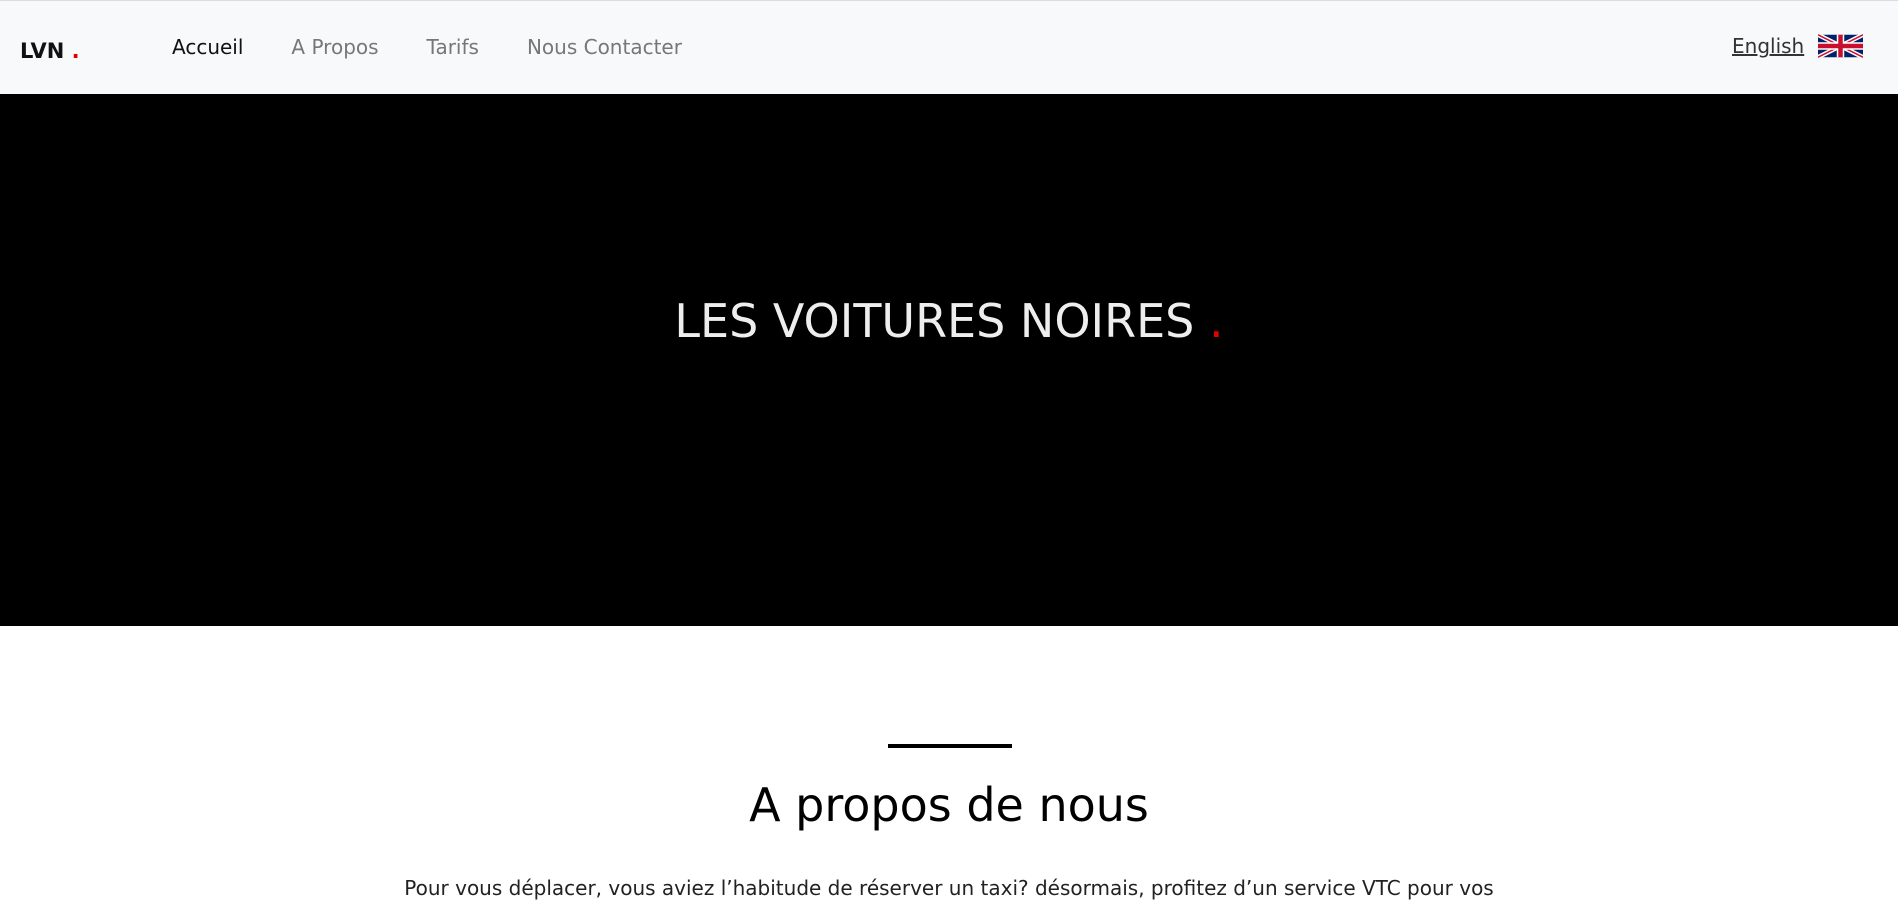 This screenshot has height=901, width=1898. Describe the element at coordinates (604, 47) in the screenshot. I see `nav-nous-contacter: Nous Contacter` at that location.